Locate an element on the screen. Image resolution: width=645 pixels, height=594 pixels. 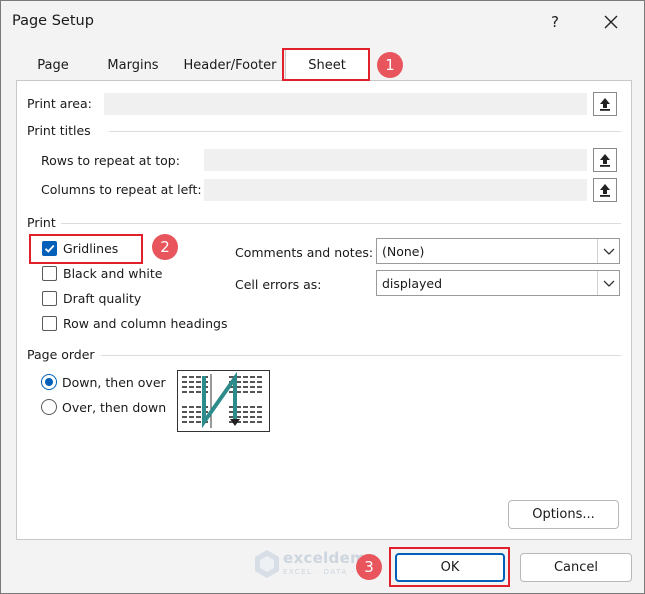
step-badge-2: 2 is located at coordinates (165, 247).